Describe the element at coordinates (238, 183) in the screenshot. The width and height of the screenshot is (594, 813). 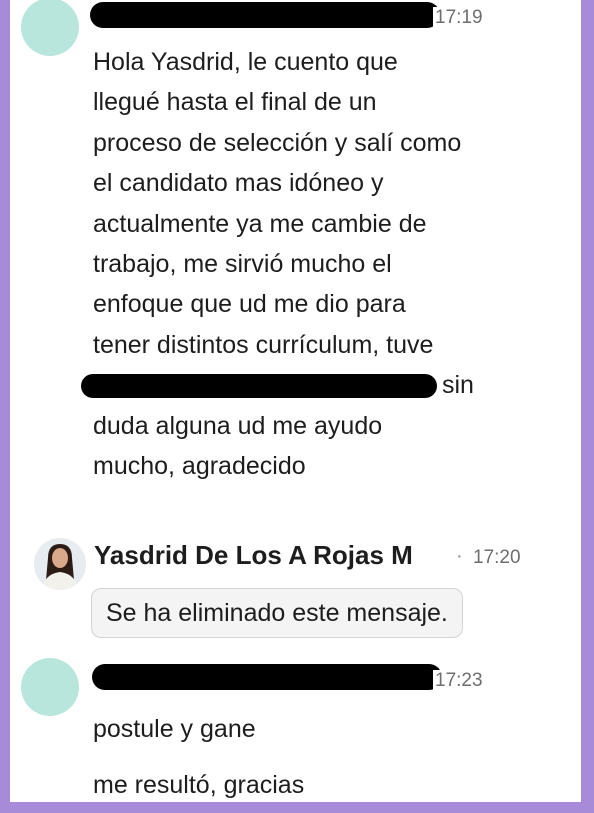
I see `message-line: el candidato mas idóneo y` at that location.